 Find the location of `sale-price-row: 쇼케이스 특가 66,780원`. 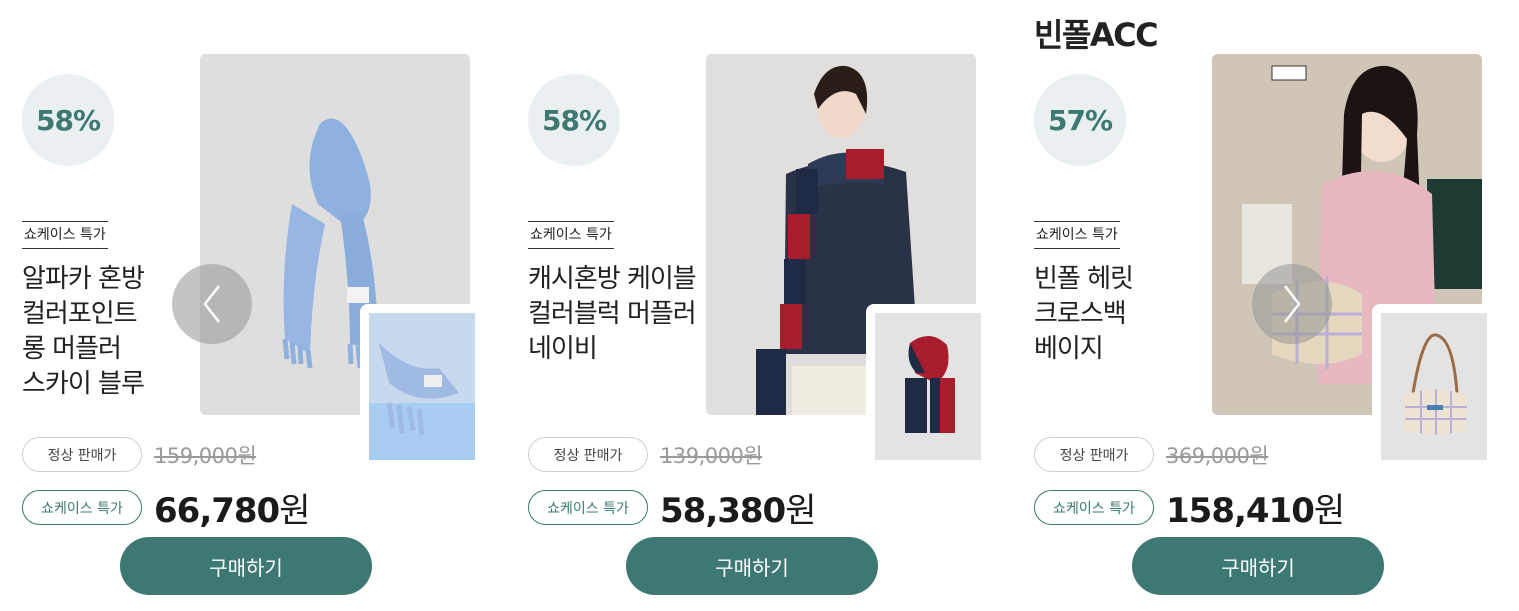

sale-price-row: 쇼케이스 특가 66,780원 is located at coordinates (166, 507).